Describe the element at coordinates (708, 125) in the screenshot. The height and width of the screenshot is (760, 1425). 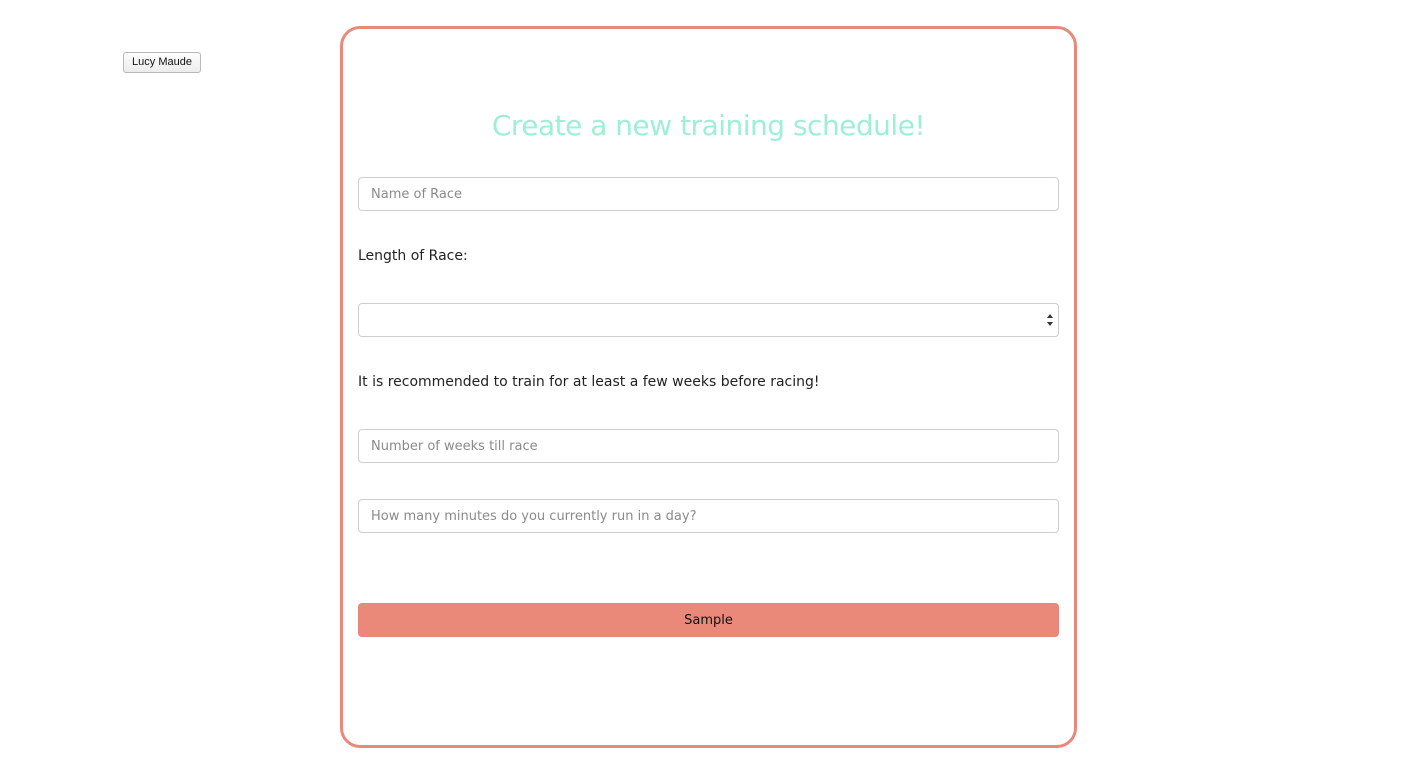
I see `page-title: Create a new training schedule!` at that location.